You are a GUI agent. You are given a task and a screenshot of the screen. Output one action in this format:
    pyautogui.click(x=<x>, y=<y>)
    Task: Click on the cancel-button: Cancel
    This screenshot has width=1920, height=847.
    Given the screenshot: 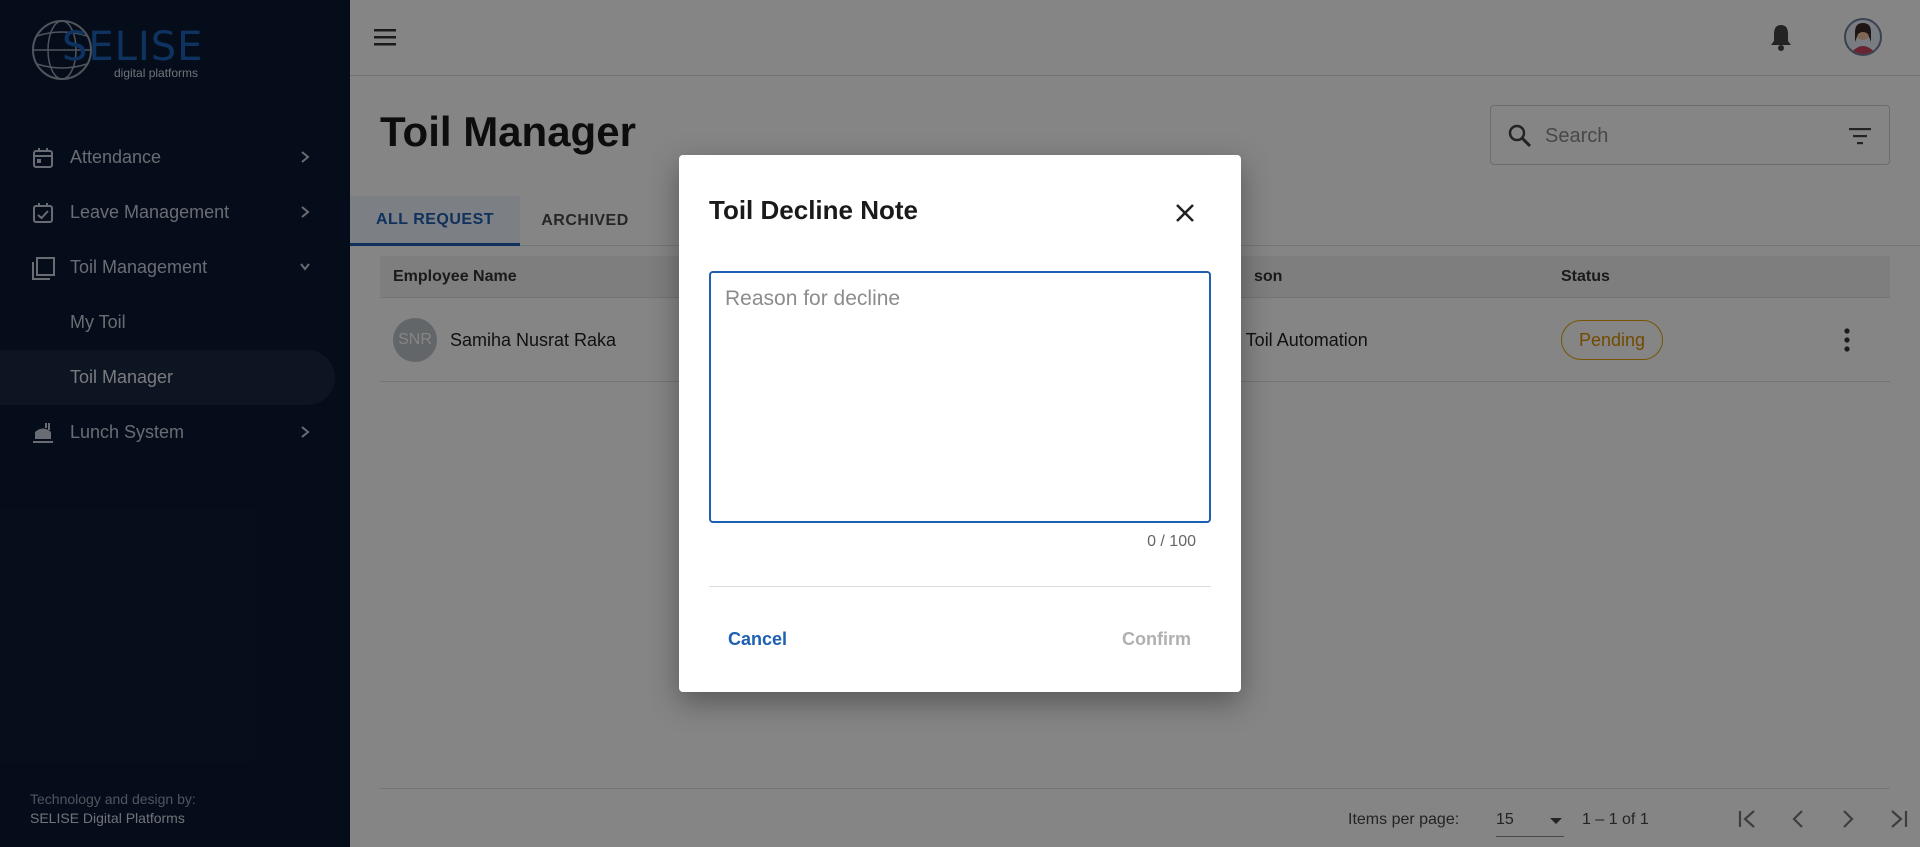 What is the action you would take?
    pyautogui.click(x=757, y=639)
    